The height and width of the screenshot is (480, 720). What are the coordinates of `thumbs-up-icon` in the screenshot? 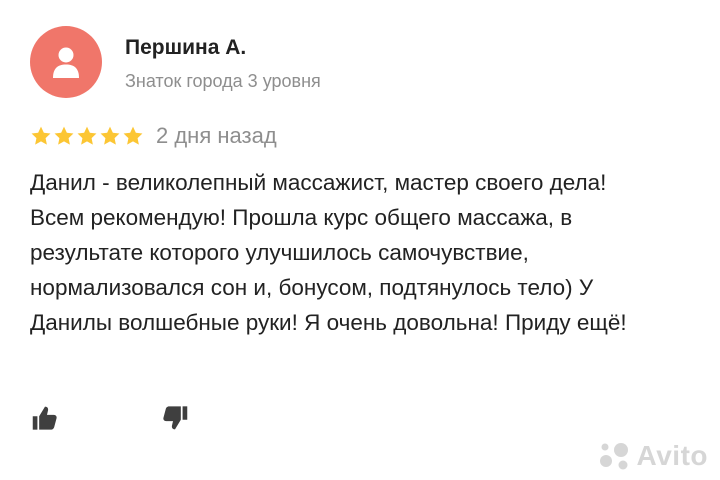 It's located at (44, 418).